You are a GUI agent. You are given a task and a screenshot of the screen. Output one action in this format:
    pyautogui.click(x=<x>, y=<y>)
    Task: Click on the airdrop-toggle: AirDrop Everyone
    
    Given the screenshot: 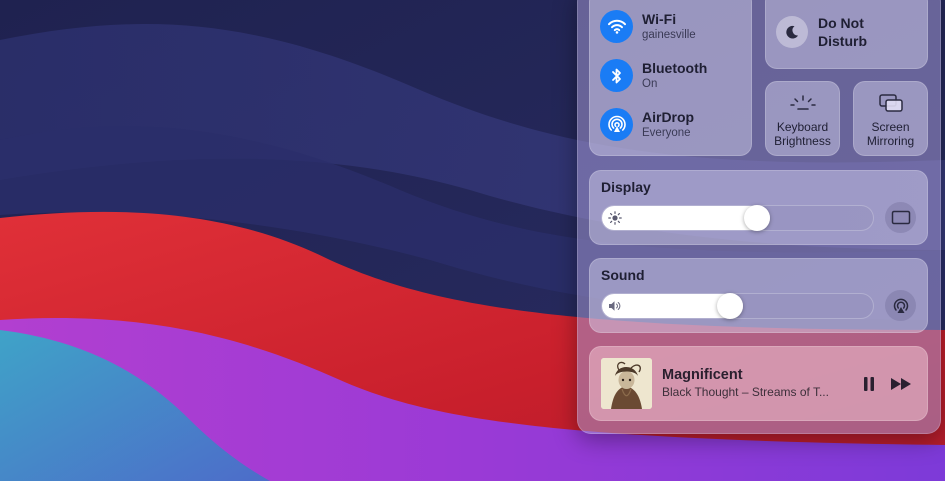 What is the action you would take?
    pyautogui.click(x=647, y=124)
    